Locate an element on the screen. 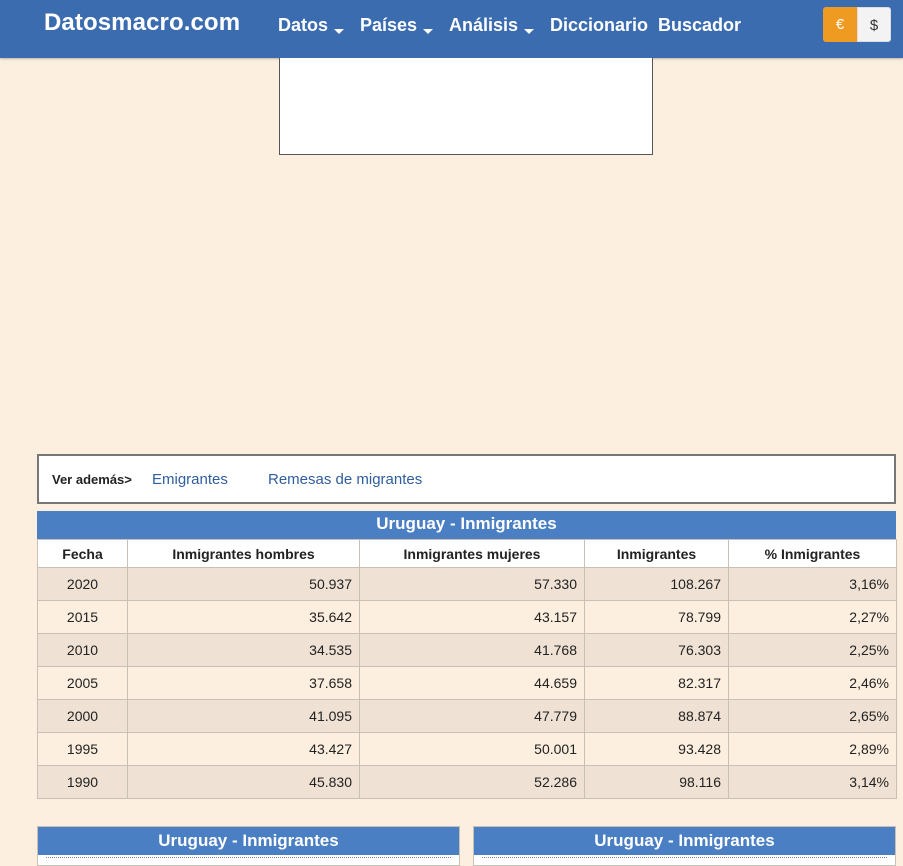 The height and width of the screenshot is (866, 903). nav-item-label: Diccionario is located at coordinates (599, 25).